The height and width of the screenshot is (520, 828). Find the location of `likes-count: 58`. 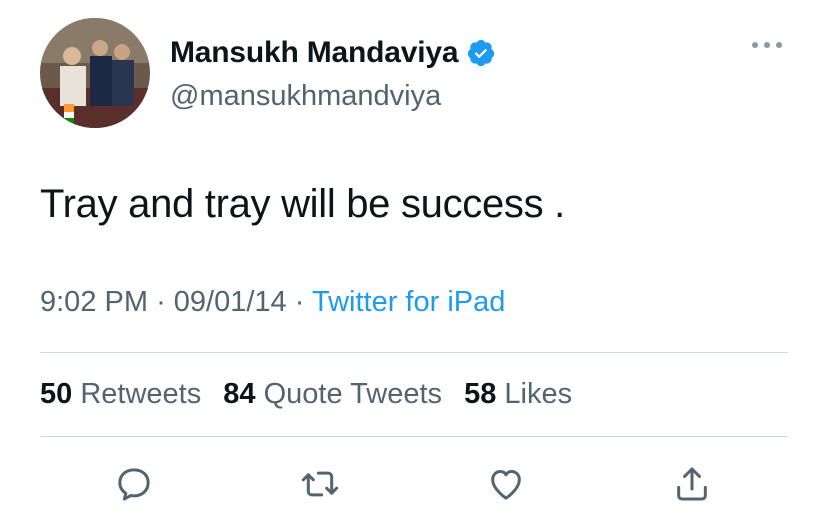

likes-count: 58 is located at coordinates (480, 394).